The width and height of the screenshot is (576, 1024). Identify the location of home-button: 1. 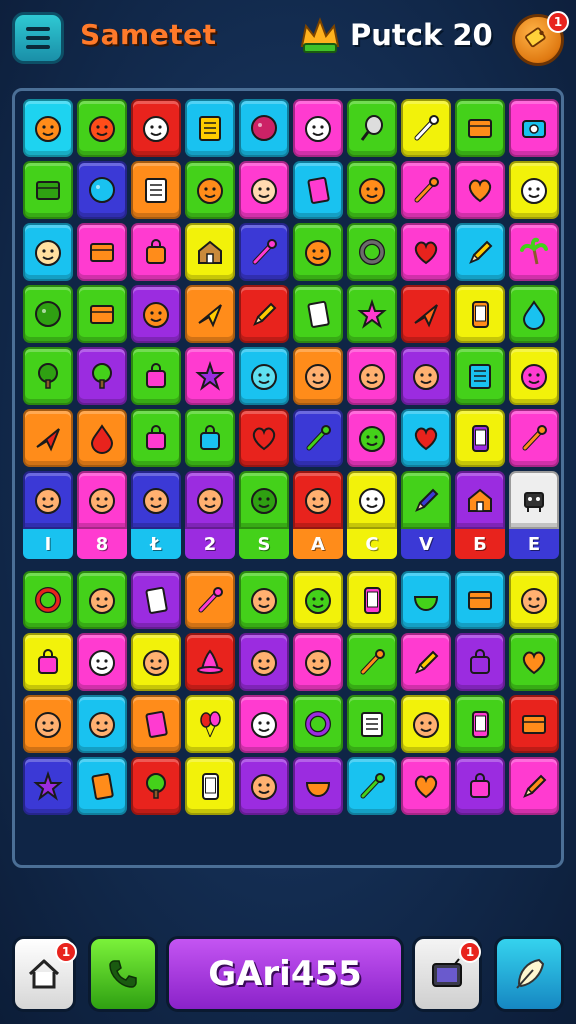
(44, 974).